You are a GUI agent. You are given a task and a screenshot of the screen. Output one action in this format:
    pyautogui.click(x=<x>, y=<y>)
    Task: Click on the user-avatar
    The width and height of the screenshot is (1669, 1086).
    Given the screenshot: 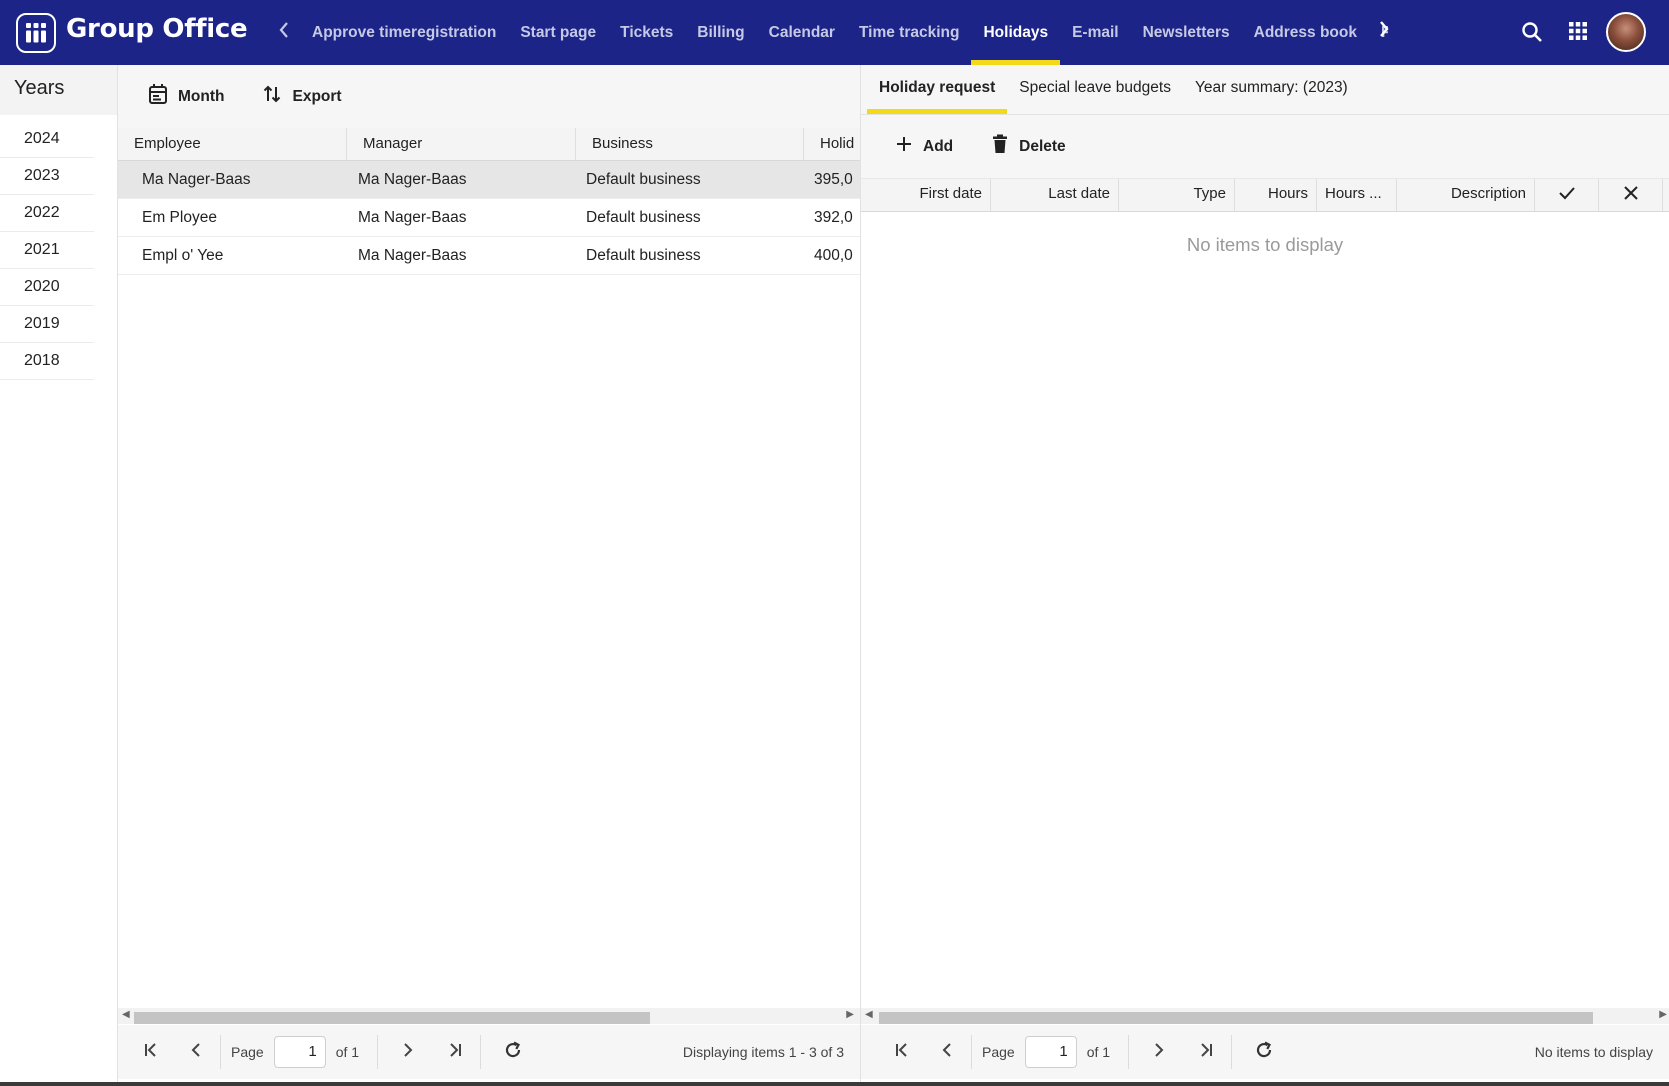 What is the action you would take?
    pyautogui.click(x=1626, y=32)
    